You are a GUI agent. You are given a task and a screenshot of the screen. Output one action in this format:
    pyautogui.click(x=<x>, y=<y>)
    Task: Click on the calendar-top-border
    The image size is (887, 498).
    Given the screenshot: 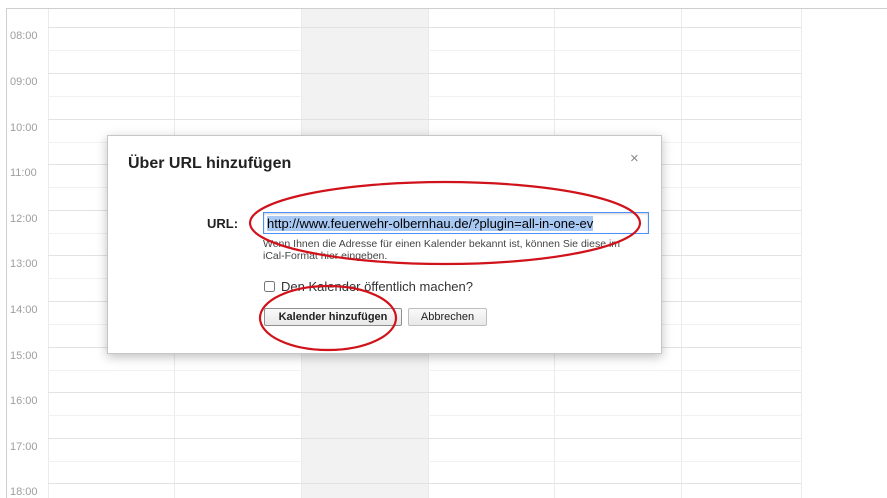 What is the action you would take?
    pyautogui.click(x=446, y=8)
    